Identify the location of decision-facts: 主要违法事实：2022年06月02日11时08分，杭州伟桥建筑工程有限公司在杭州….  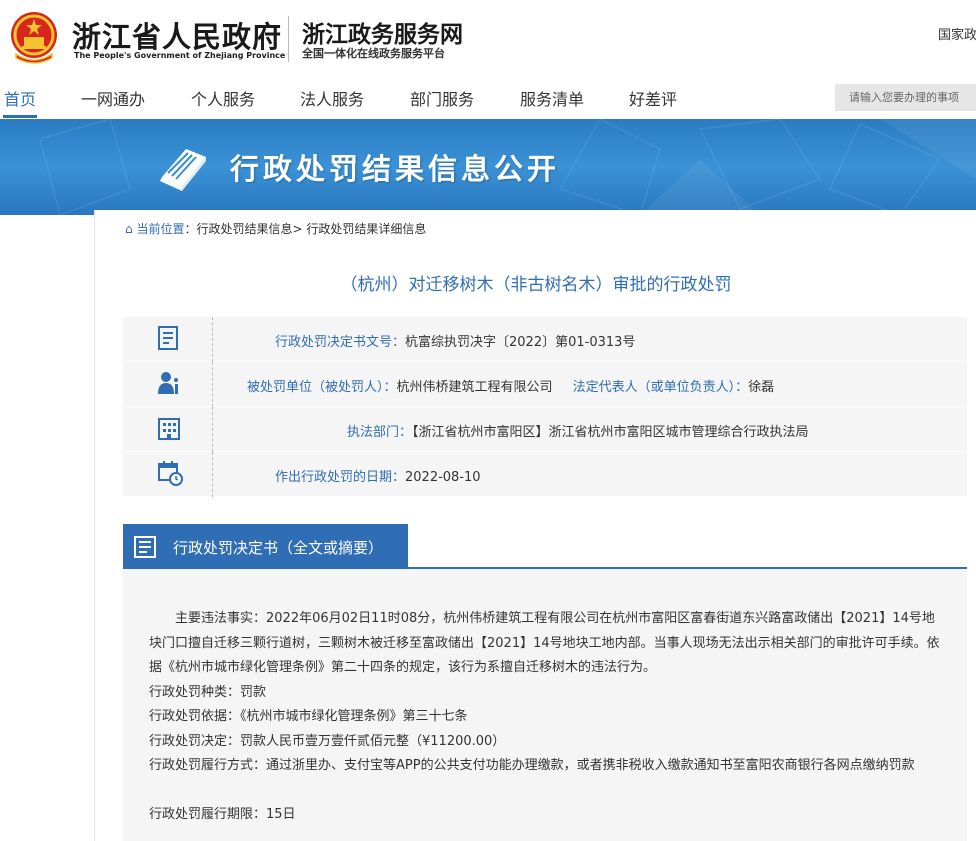
(544, 643).